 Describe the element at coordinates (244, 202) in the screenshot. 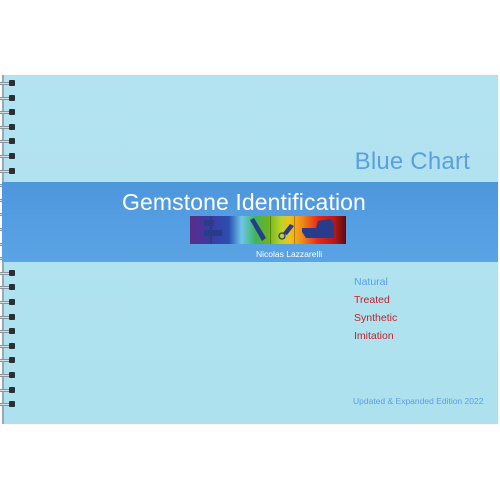

I see `main-title: Gemstone Identification` at that location.